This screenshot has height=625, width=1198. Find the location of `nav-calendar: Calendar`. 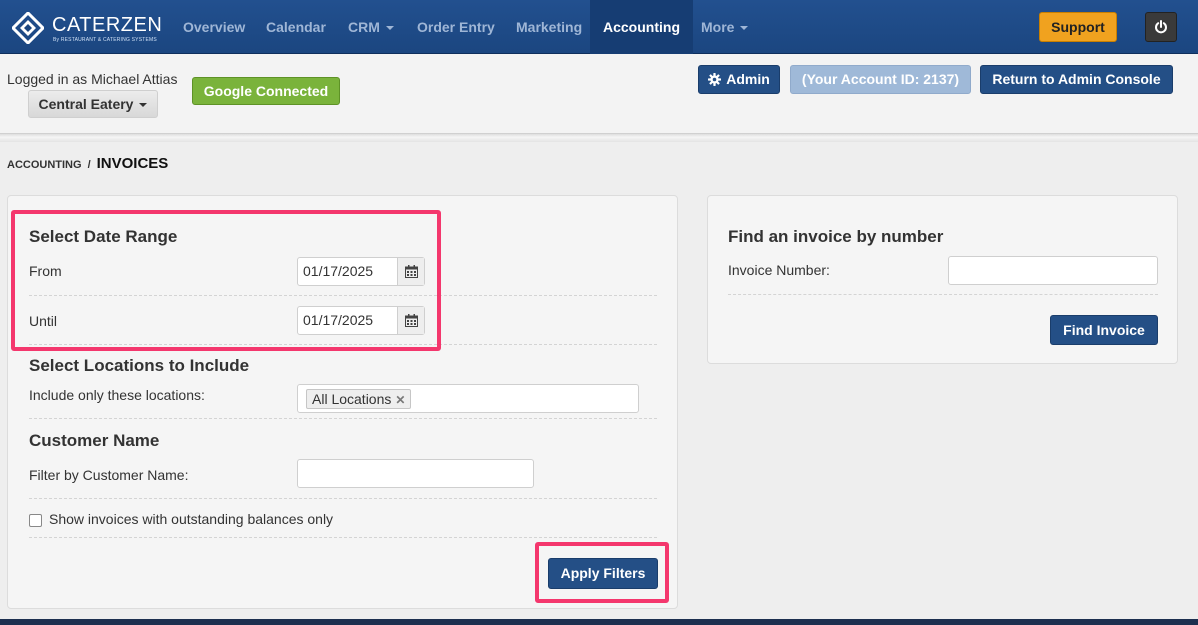

nav-calendar: Calendar is located at coordinates (296, 27).